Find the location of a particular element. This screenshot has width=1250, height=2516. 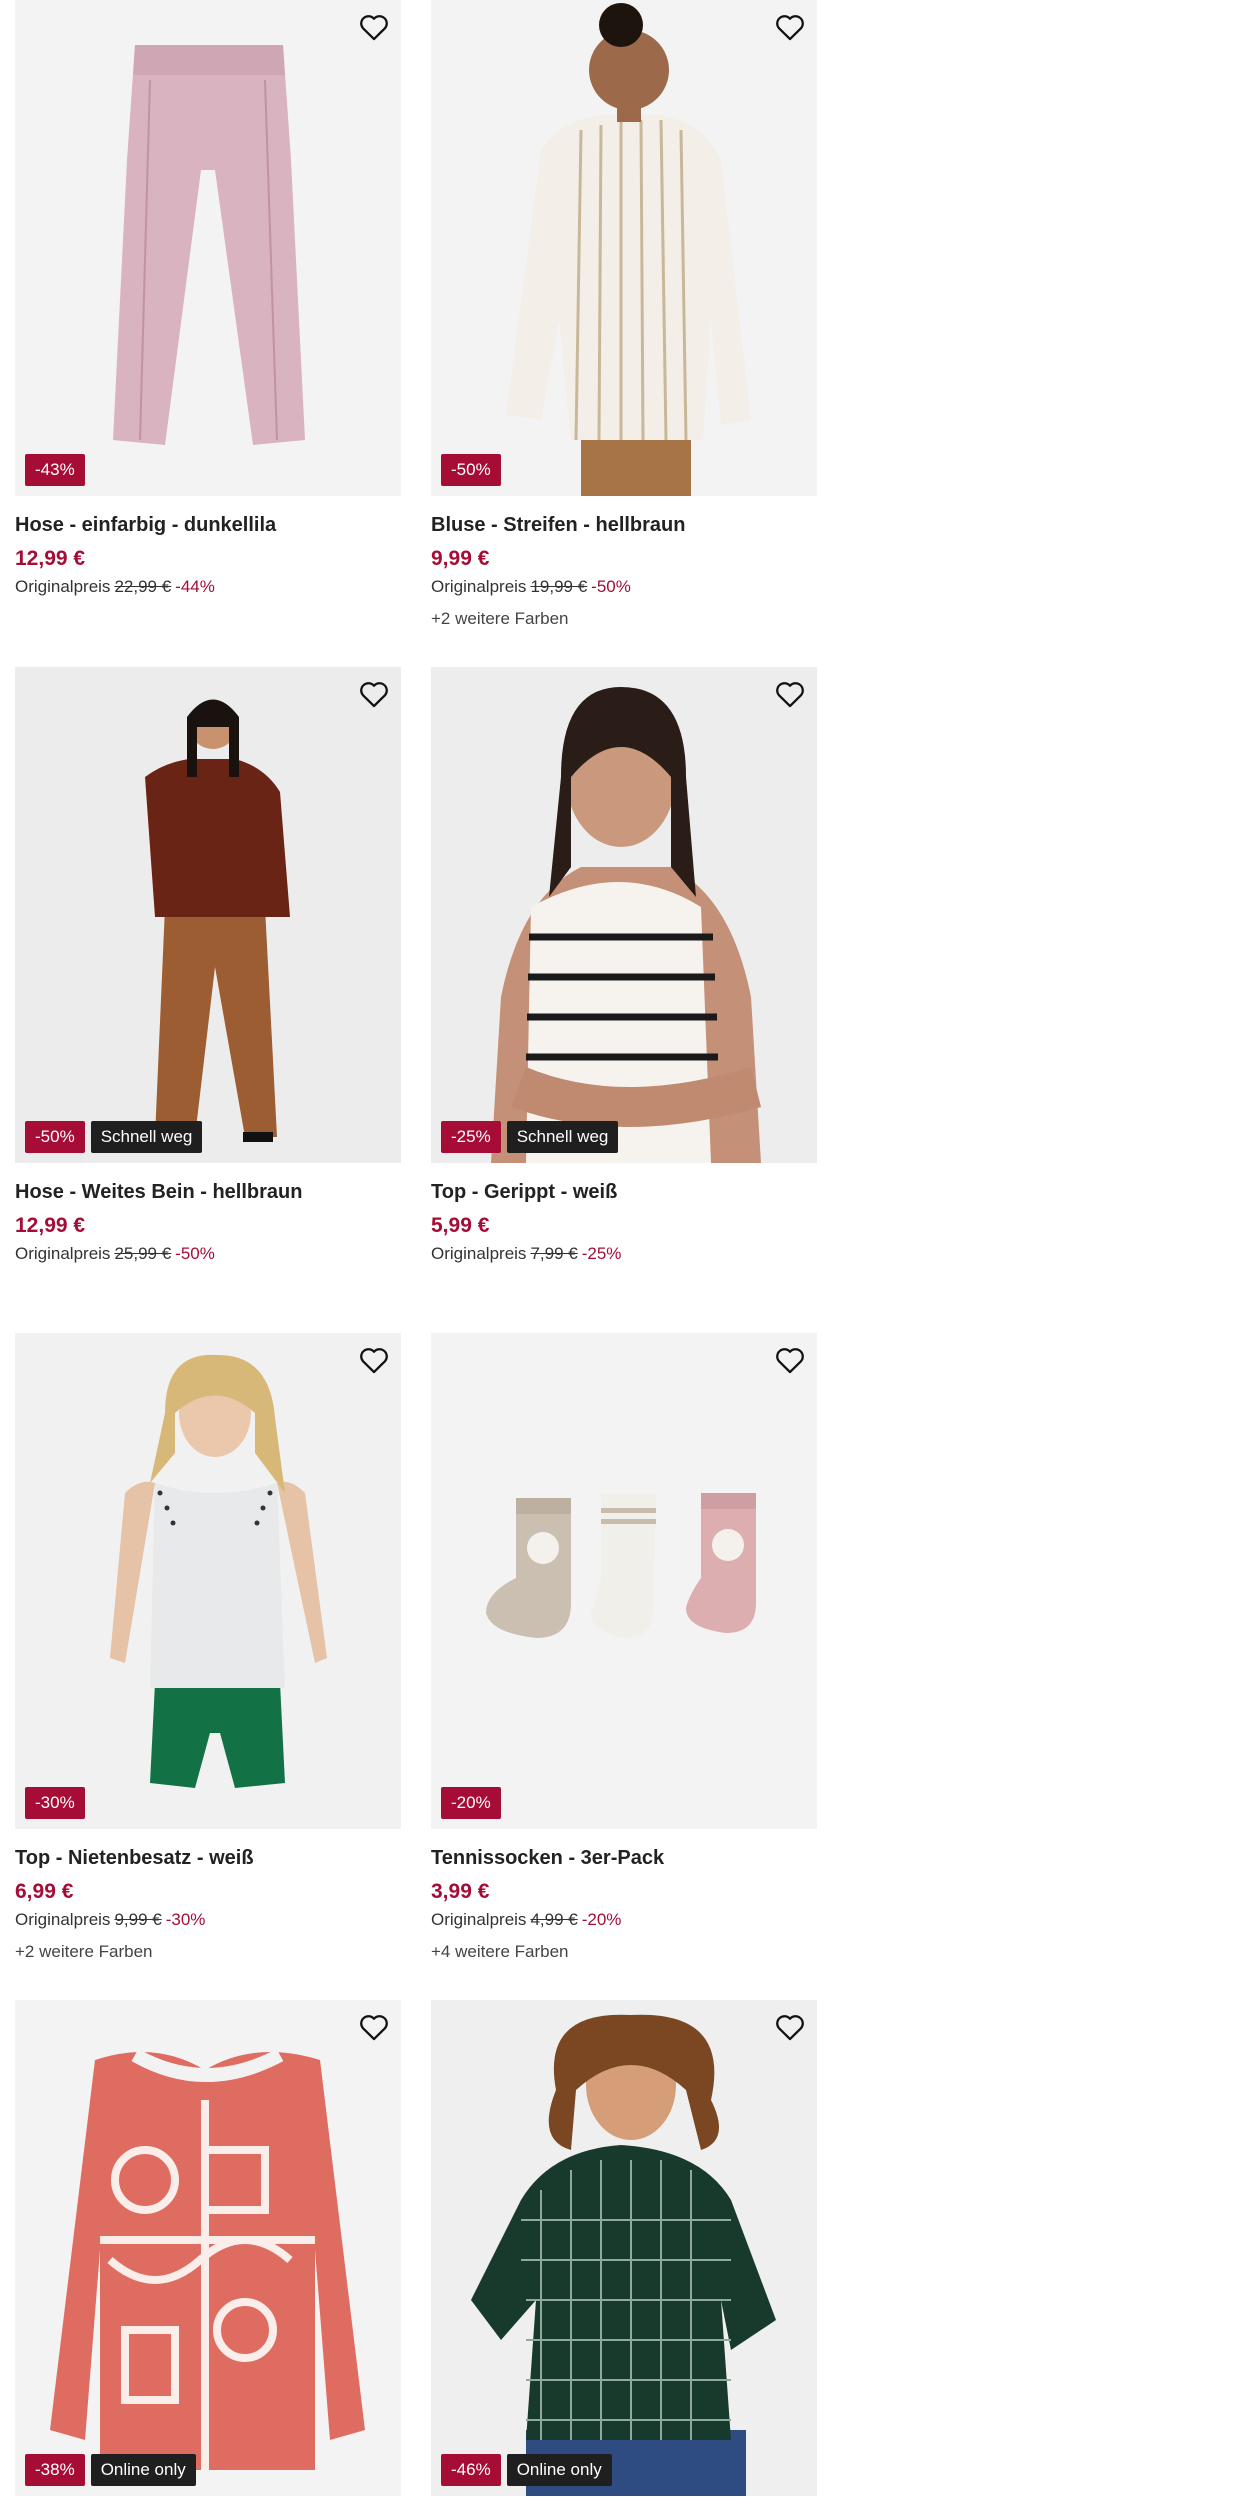

discount-badge: -46% is located at coordinates (471, 2470).